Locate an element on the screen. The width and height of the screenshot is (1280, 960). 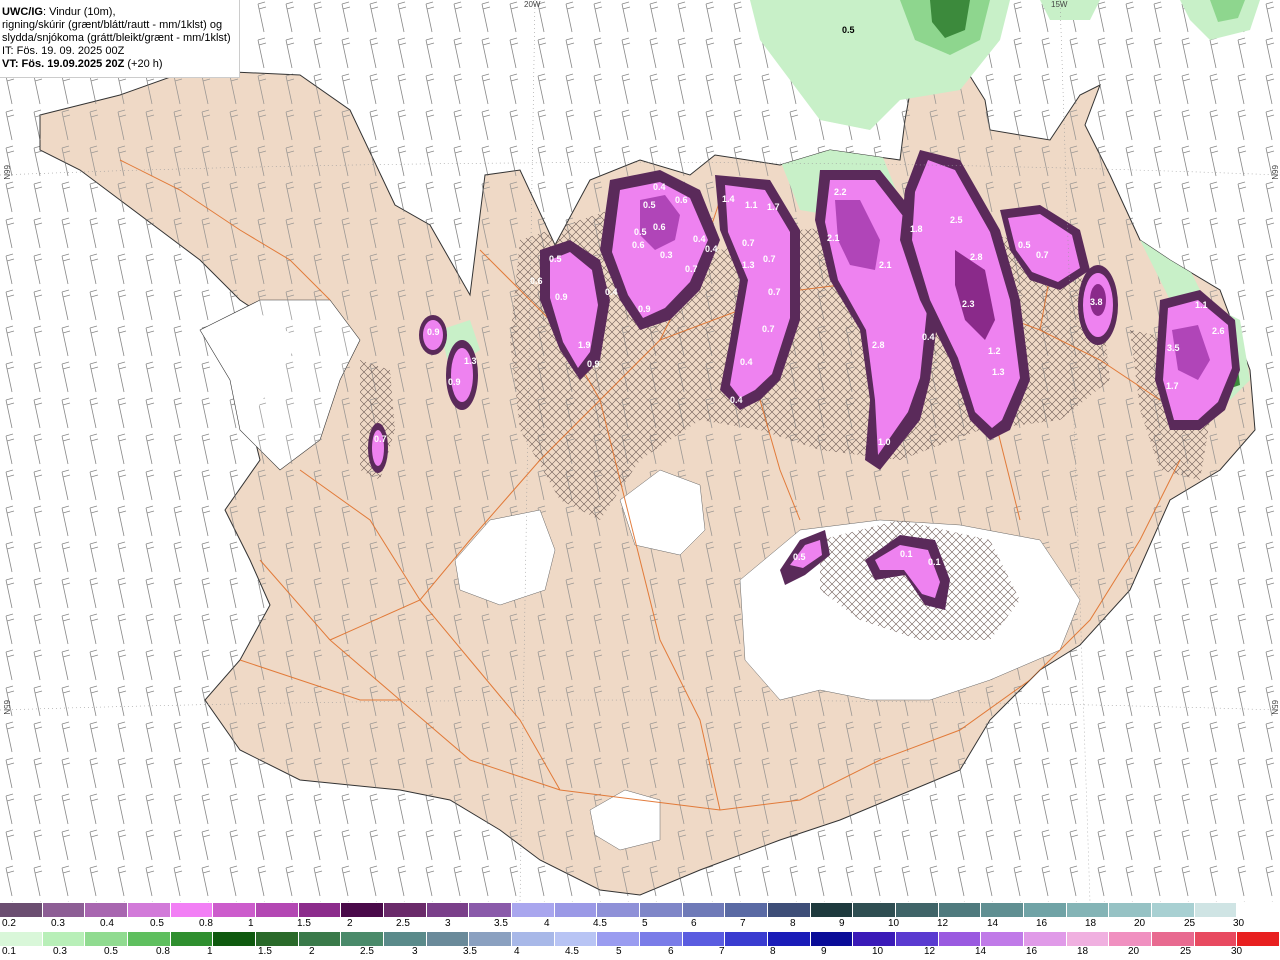
legend-label: 1 is located at coordinates (251, 923).